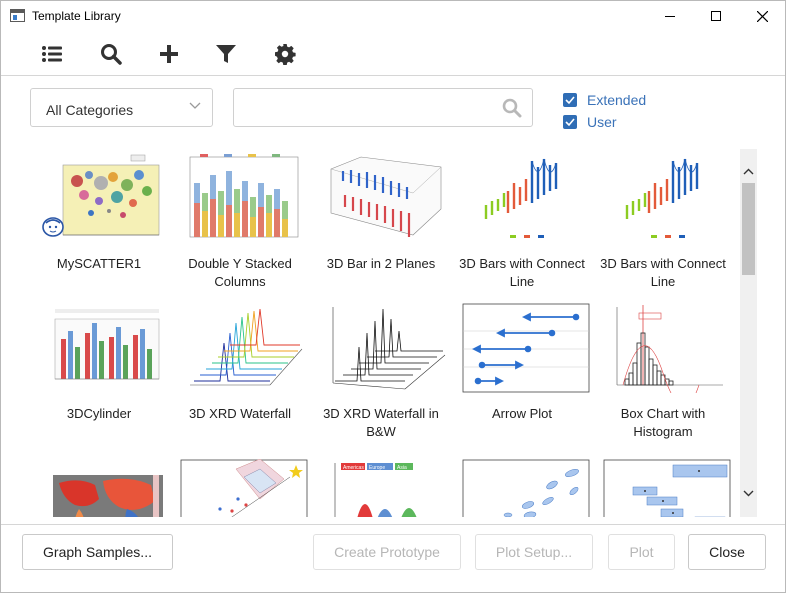 The height and width of the screenshot is (593, 786). I want to click on scroll-down-button, so click(748, 493).